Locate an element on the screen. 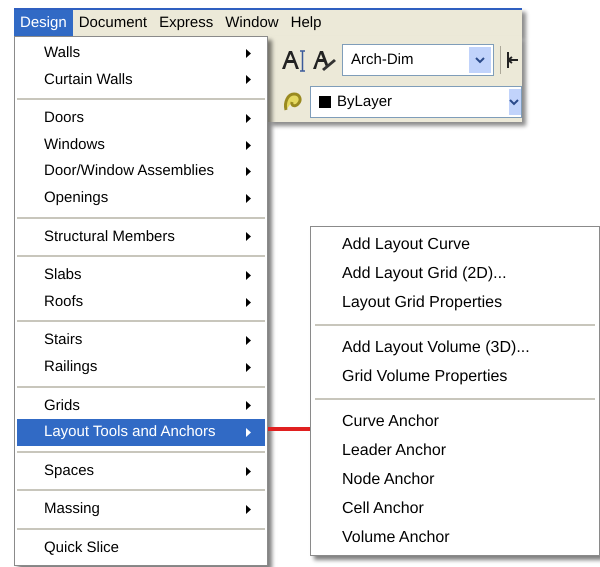 The image size is (600, 567). menu-item: Openings is located at coordinates (141, 198).